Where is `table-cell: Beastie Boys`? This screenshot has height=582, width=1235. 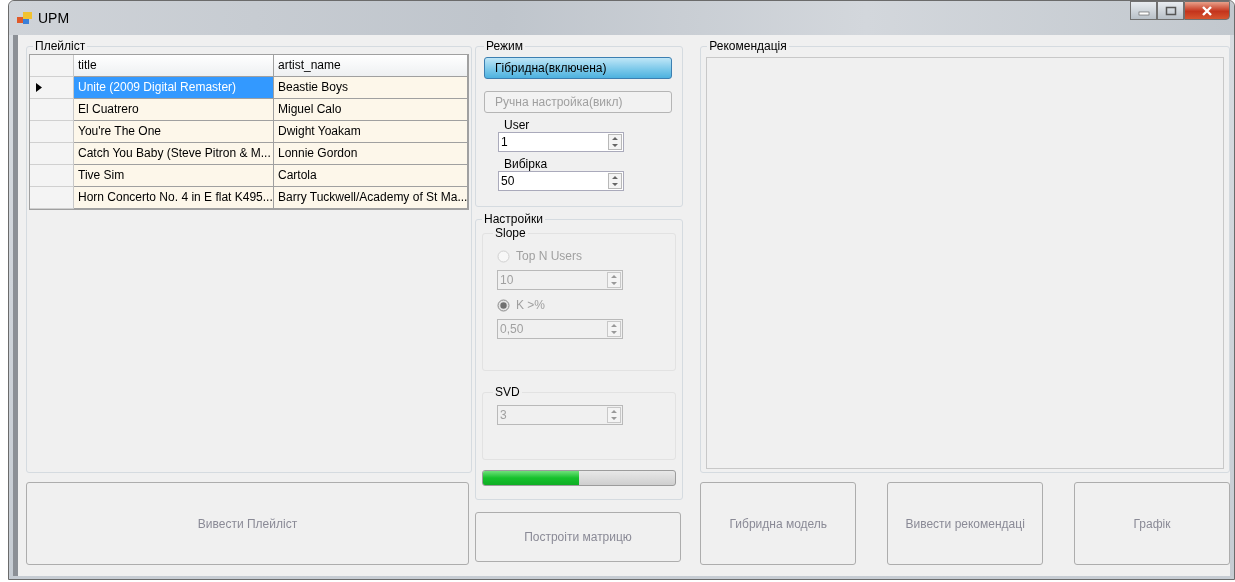
table-cell: Beastie Boys is located at coordinates (371, 88).